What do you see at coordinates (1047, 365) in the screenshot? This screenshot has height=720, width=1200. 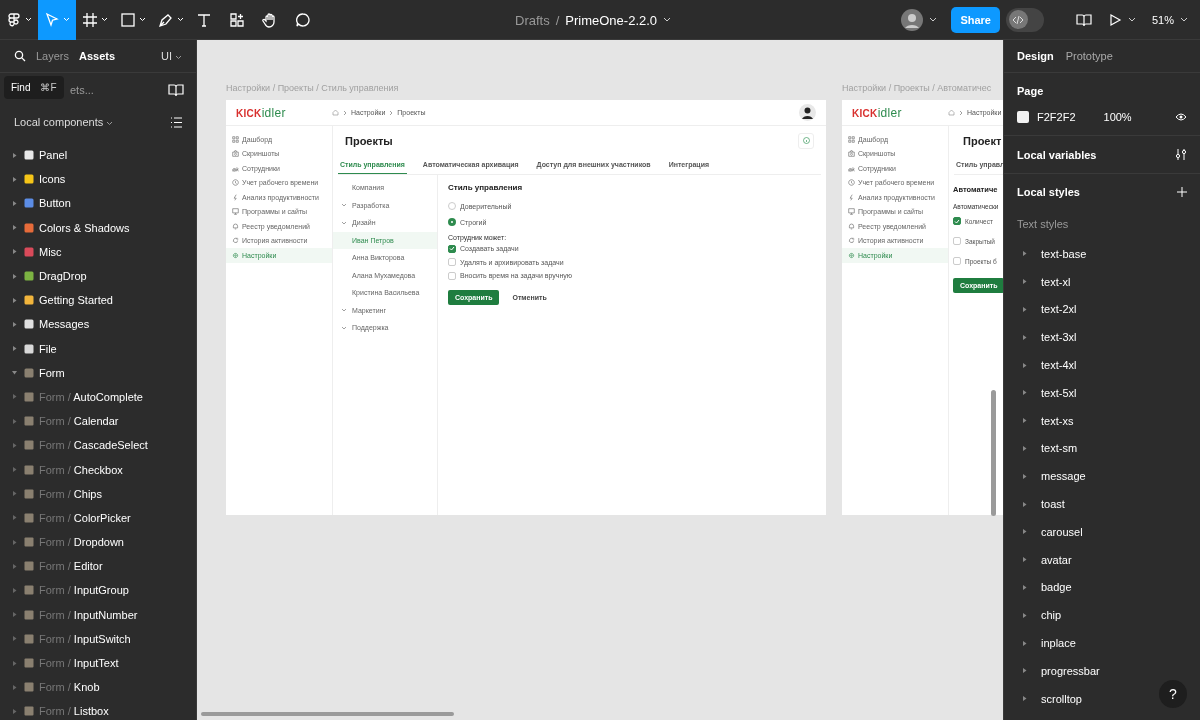 I see `text-style-item: text-4xl` at bounding box center [1047, 365].